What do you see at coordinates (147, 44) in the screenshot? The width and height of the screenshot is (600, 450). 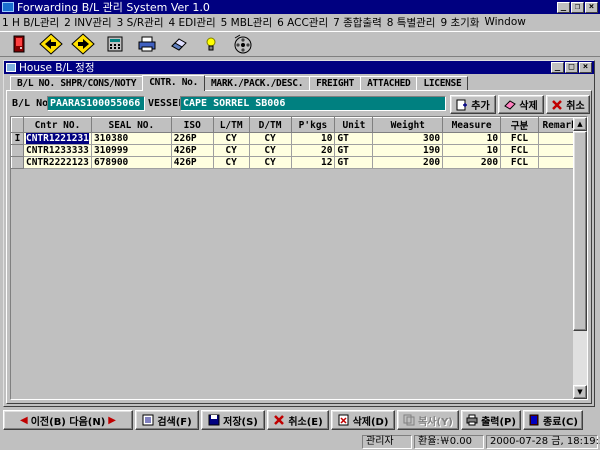 I see `printer-icon` at bounding box center [147, 44].